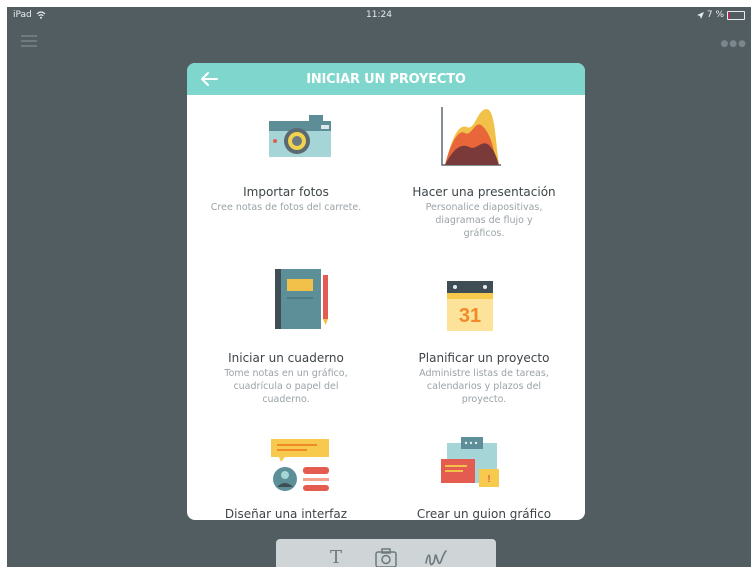  What do you see at coordinates (301, 299) in the screenshot?
I see `notebook-icon` at bounding box center [301, 299].